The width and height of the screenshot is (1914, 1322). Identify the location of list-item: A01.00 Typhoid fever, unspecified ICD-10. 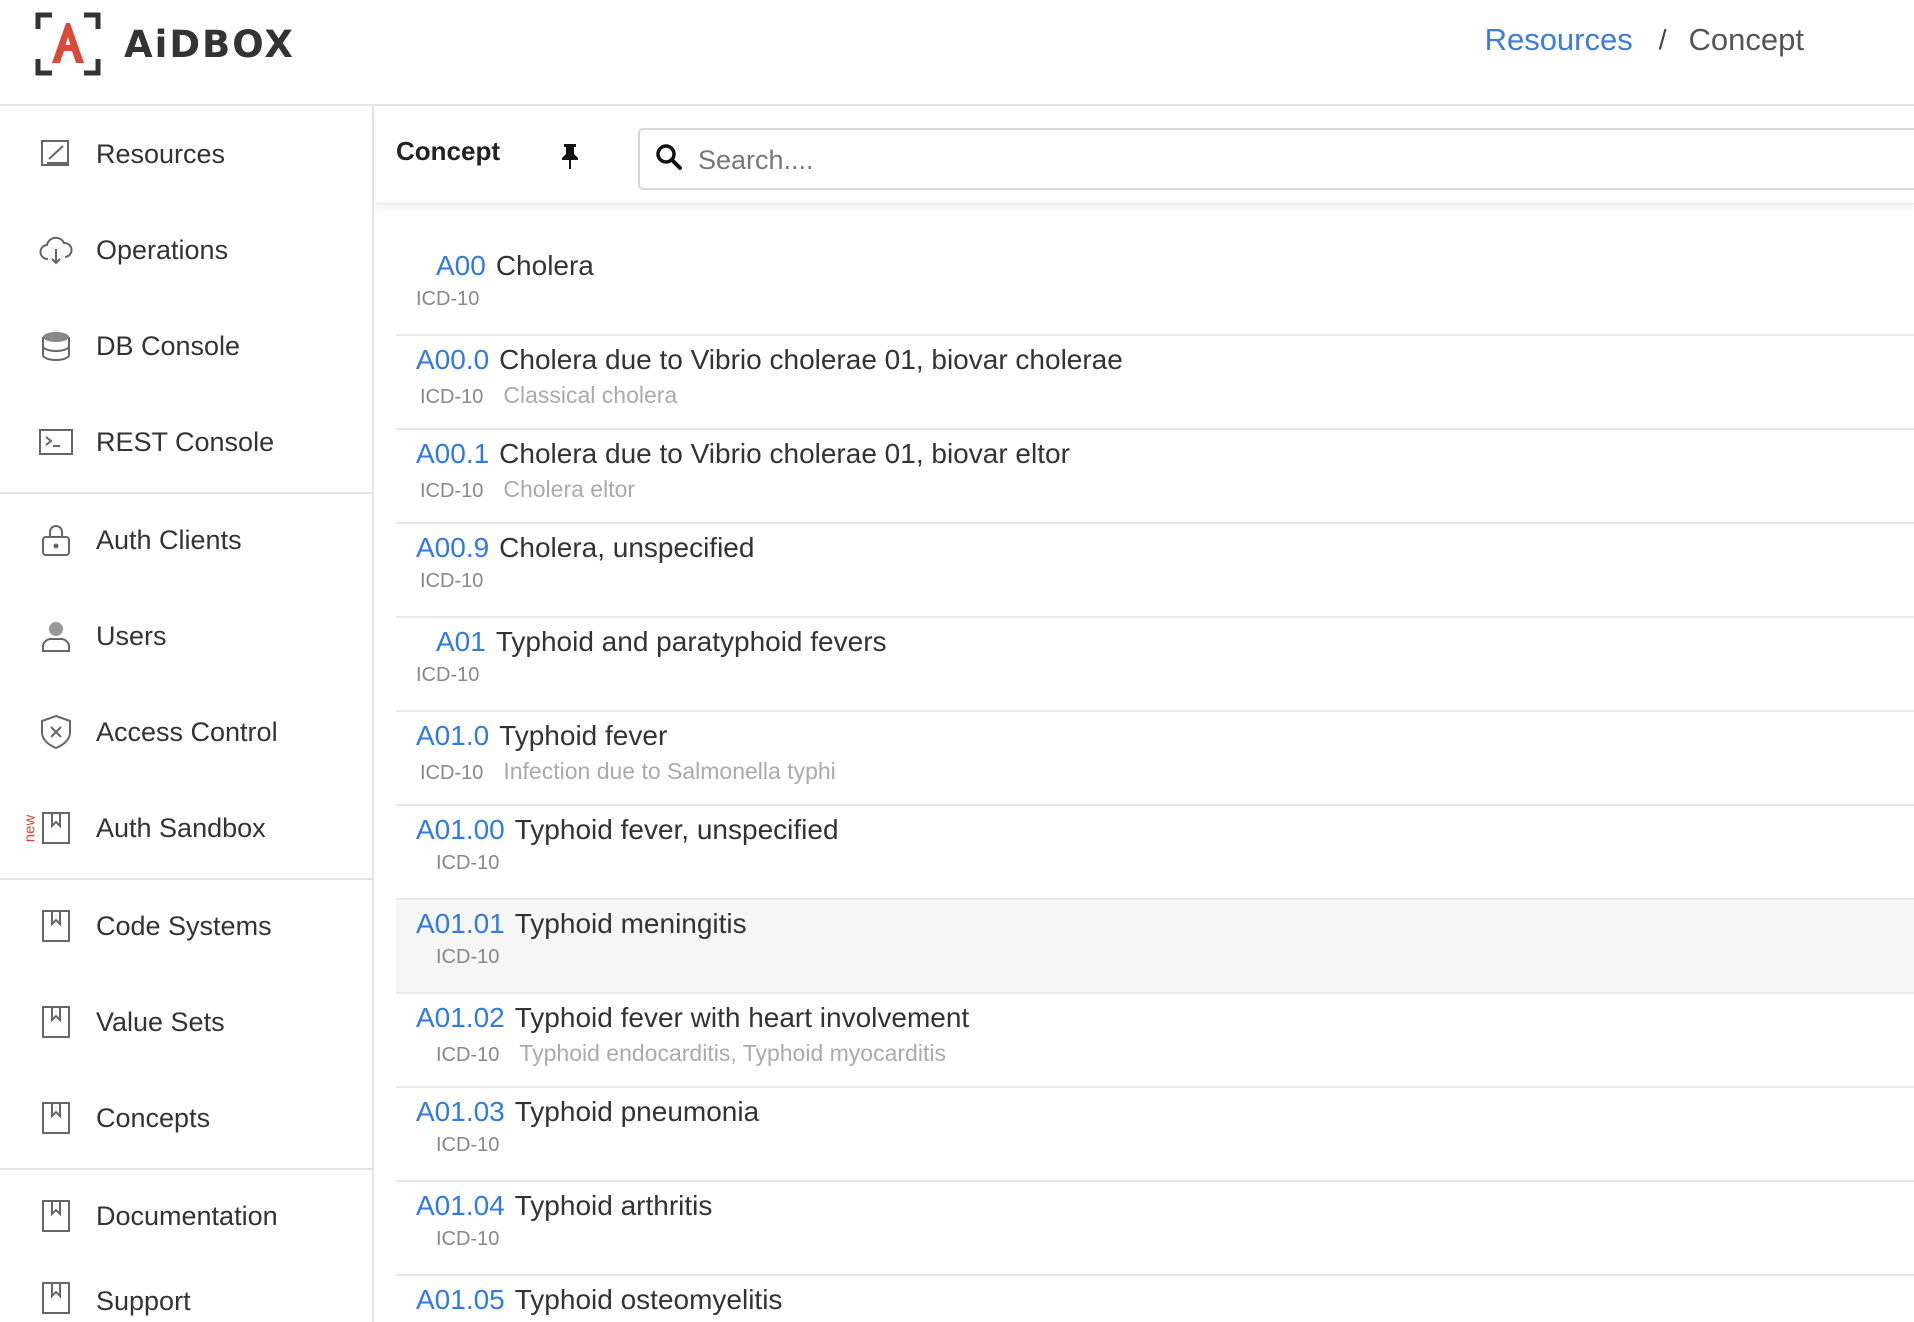
(1155, 853).